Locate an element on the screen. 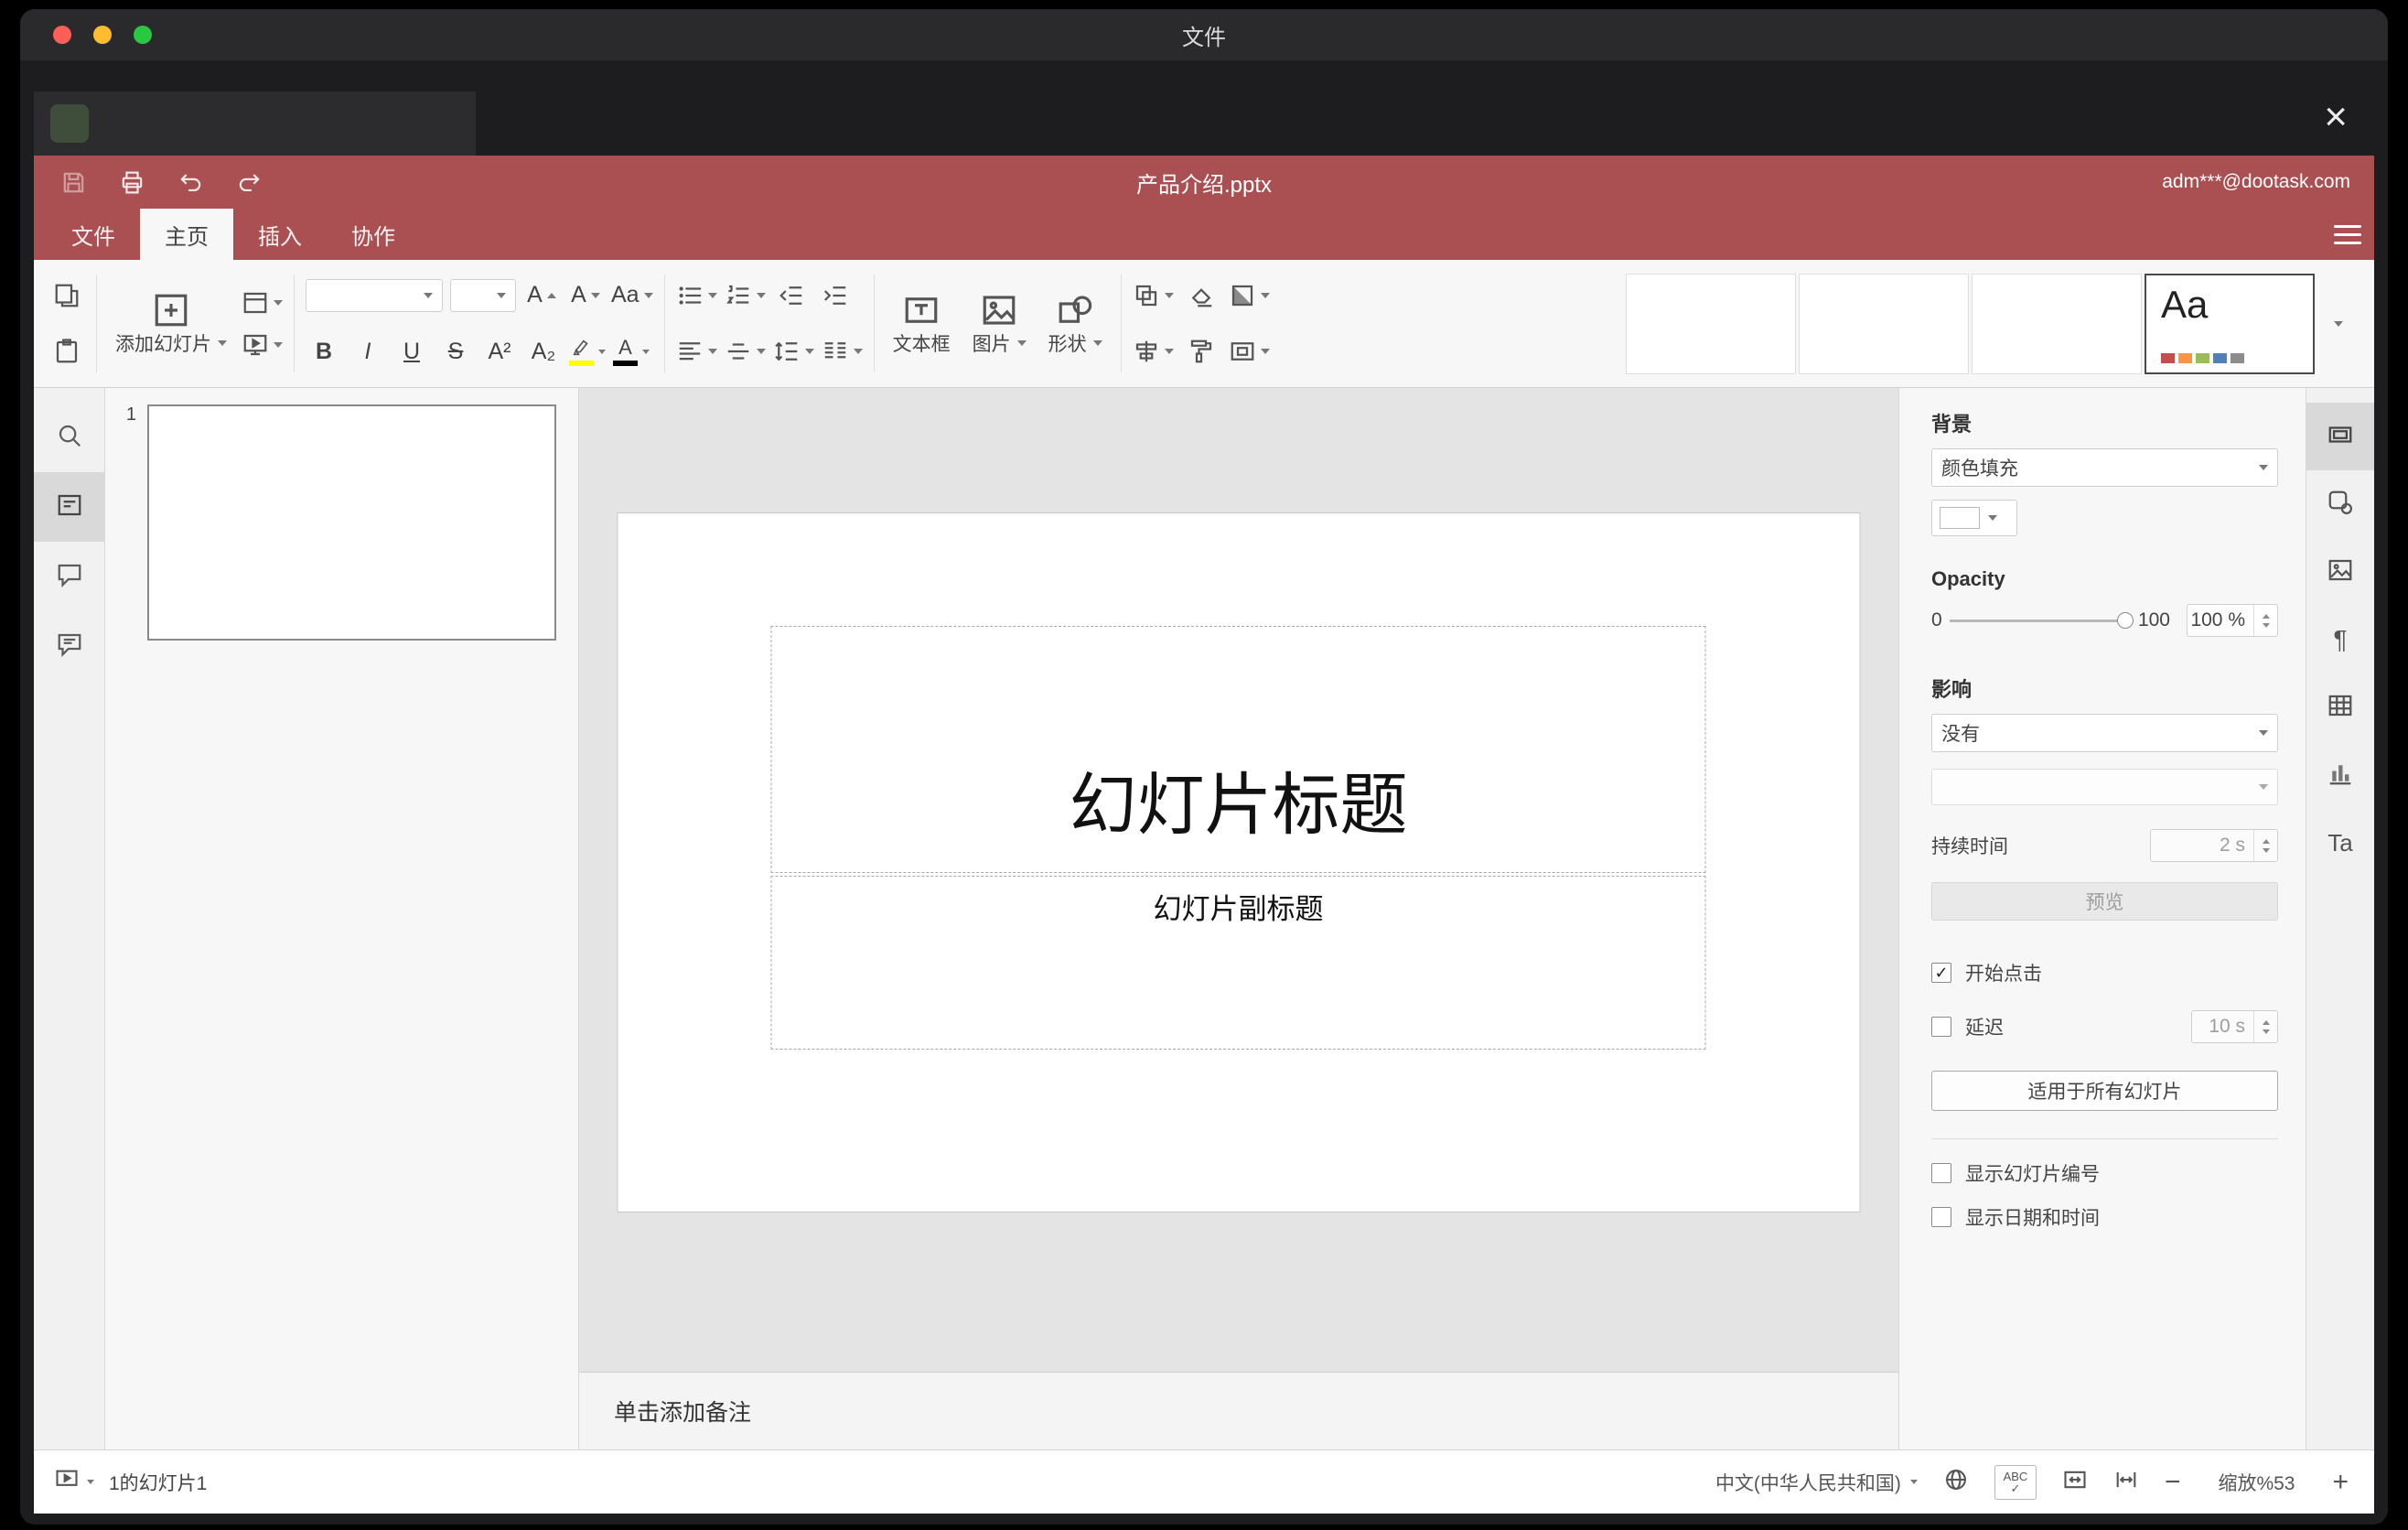 The width and height of the screenshot is (2408, 1530). arrange-shape-button is located at coordinates (1153, 296).